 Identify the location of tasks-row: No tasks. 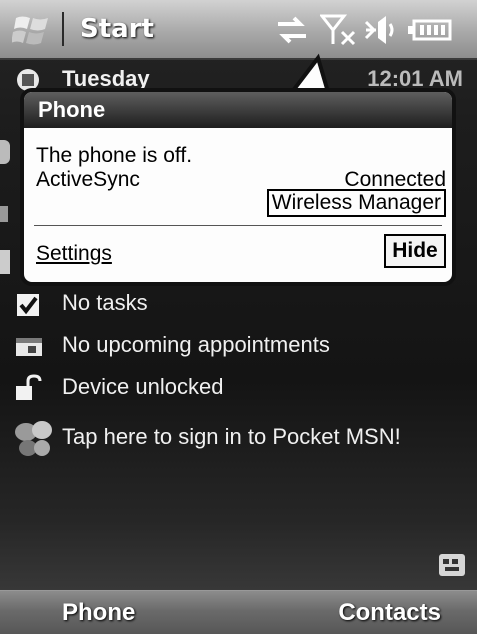
(238, 304).